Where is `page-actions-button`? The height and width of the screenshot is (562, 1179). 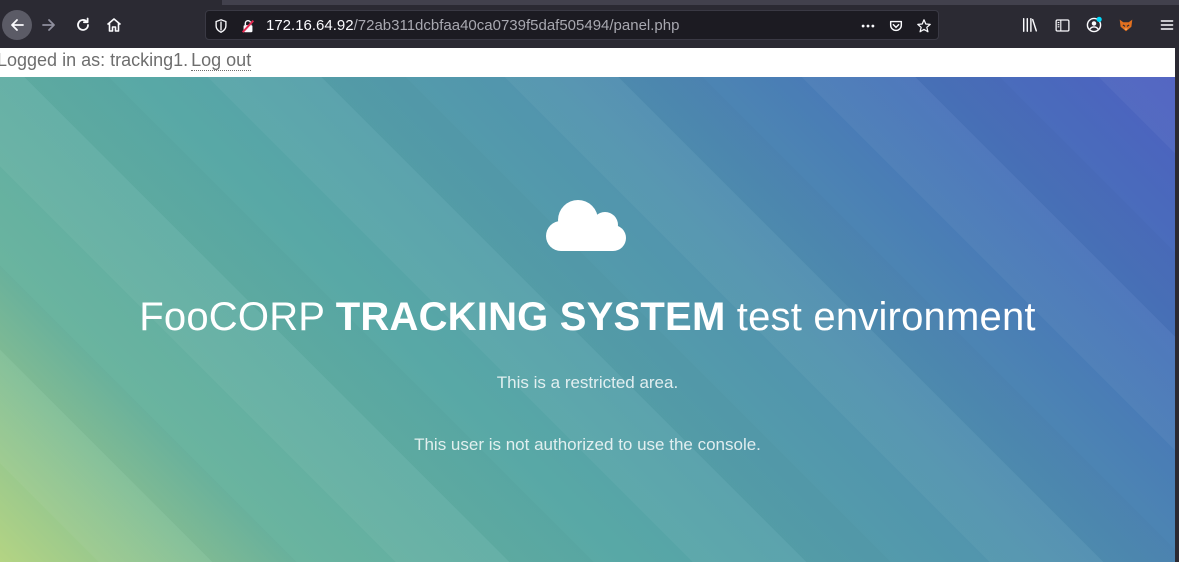
page-actions-button is located at coordinates (868, 26).